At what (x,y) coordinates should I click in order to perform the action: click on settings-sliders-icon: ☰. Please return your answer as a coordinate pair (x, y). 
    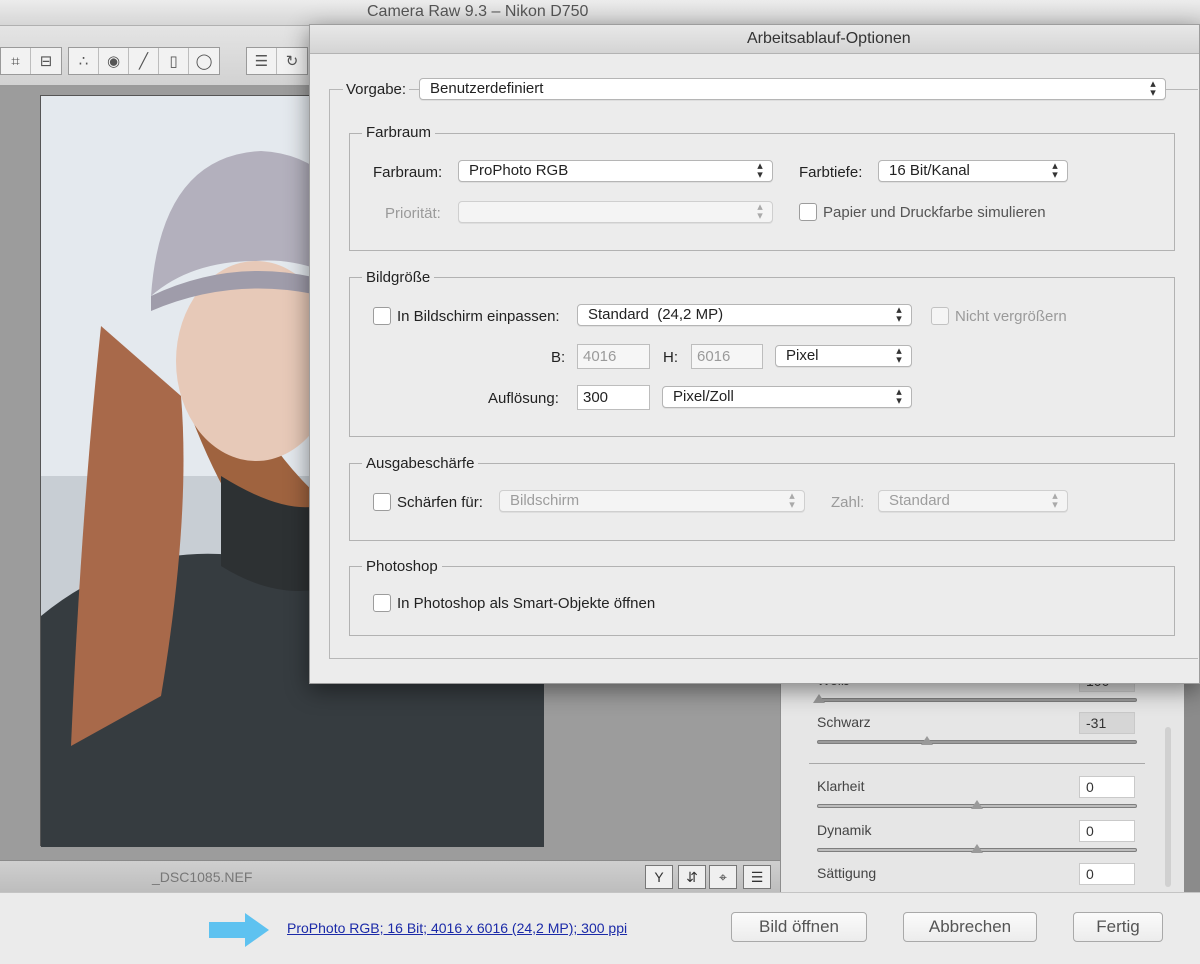
    Looking at the image, I should click on (757, 877).